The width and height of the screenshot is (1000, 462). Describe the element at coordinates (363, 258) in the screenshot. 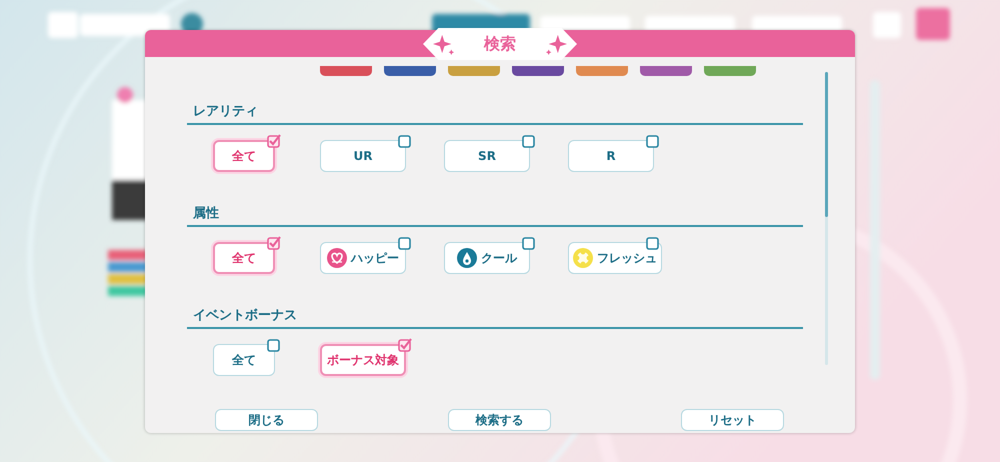

I see `option-toggle: ハッピー` at that location.